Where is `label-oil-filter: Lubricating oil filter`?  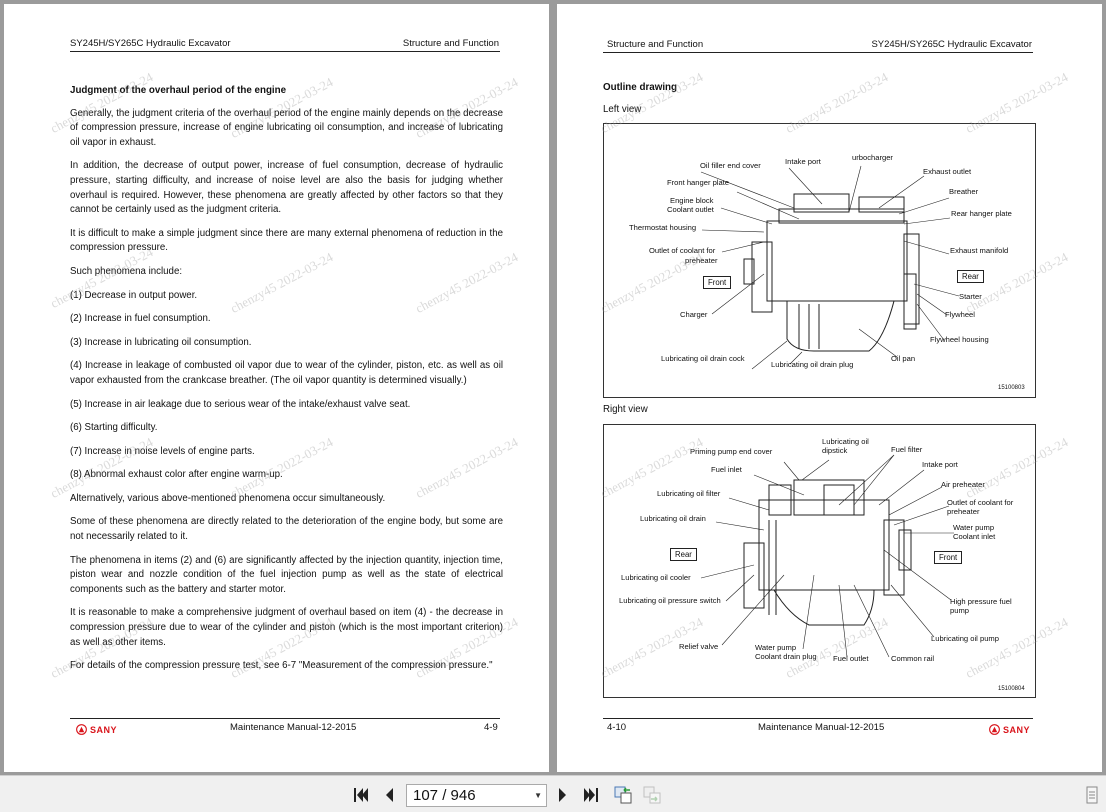
label-oil-filter: Lubricating oil filter is located at coordinates (689, 493).